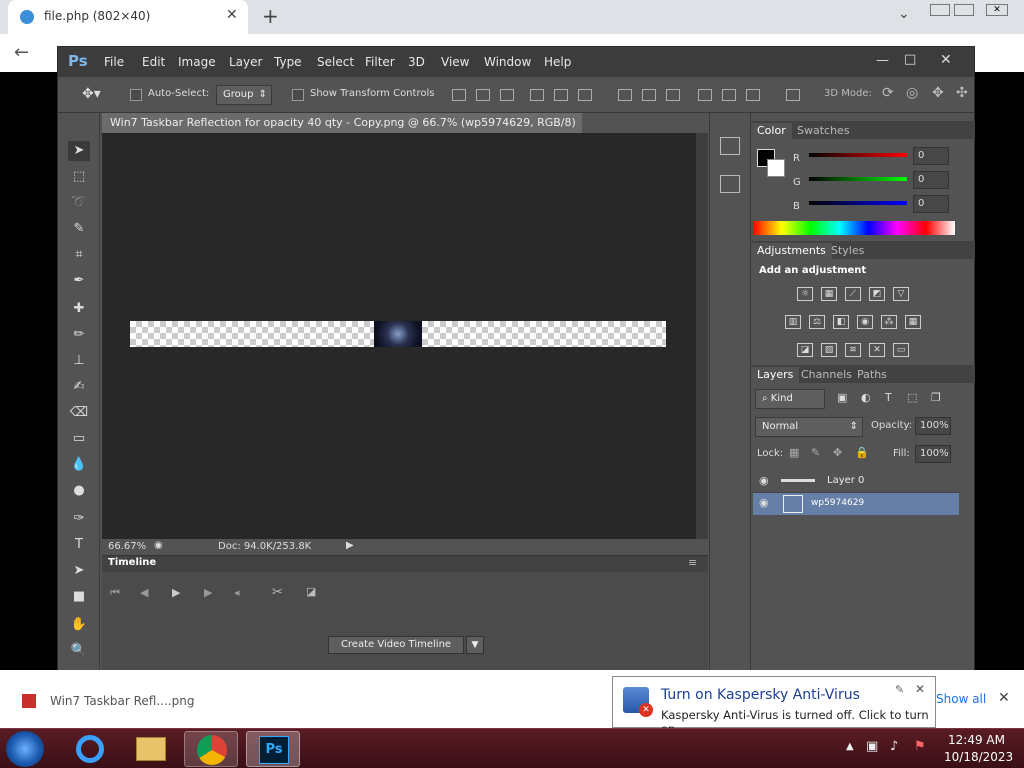 This screenshot has height=768, width=1024. I want to click on type-tool-icon: T, so click(79, 545).